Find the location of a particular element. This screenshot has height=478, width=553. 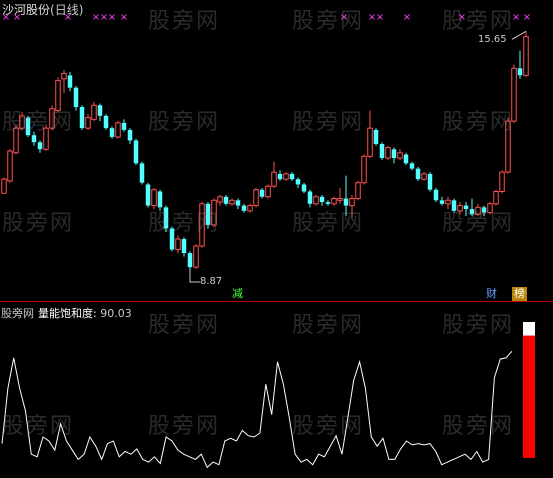

period-label: (日线) is located at coordinates (67, 10).